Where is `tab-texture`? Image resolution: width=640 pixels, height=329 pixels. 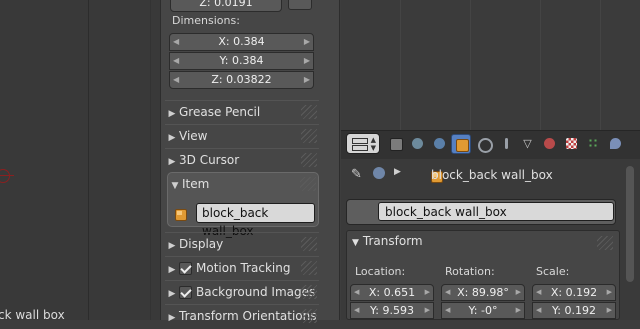
tab-texture is located at coordinates (572, 144).